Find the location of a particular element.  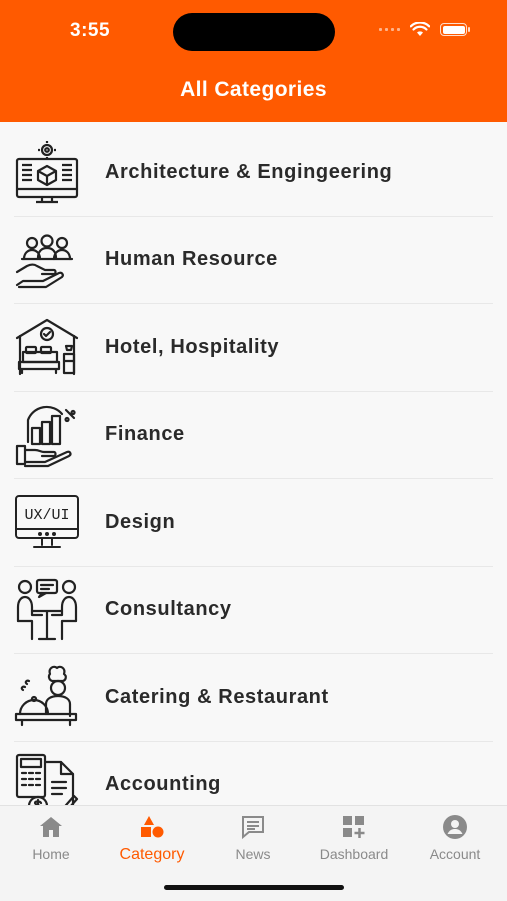

catering-icon is located at coordinates (46, 696).